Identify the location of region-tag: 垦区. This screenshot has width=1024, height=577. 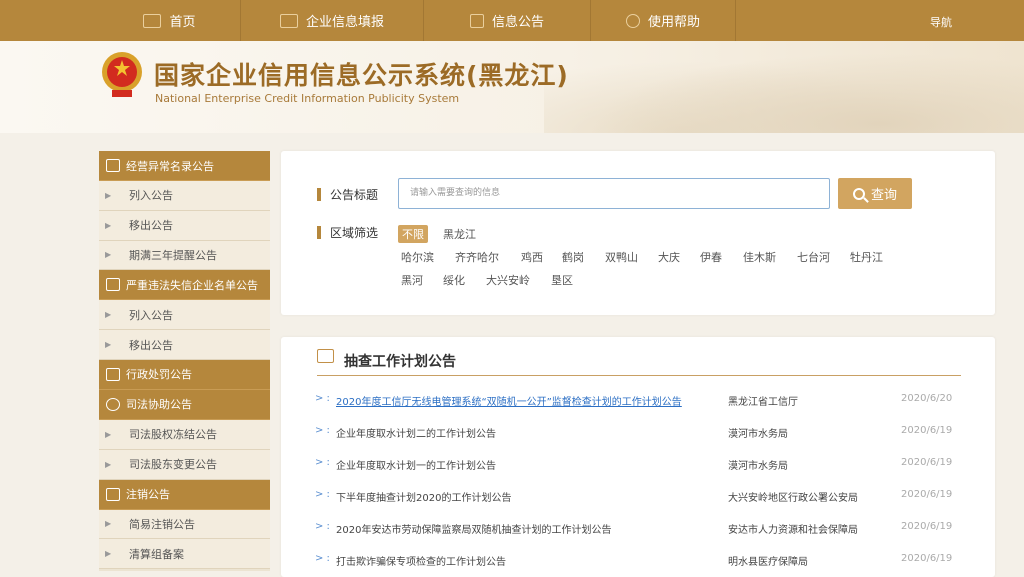
(562, 280).